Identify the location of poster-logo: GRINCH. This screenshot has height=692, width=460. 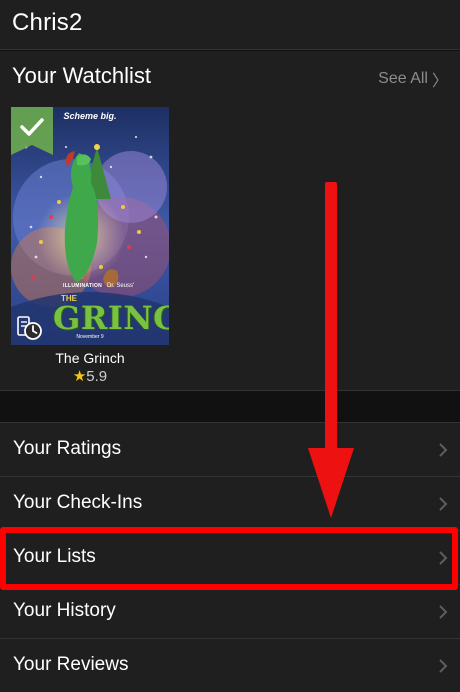
(111, 318).